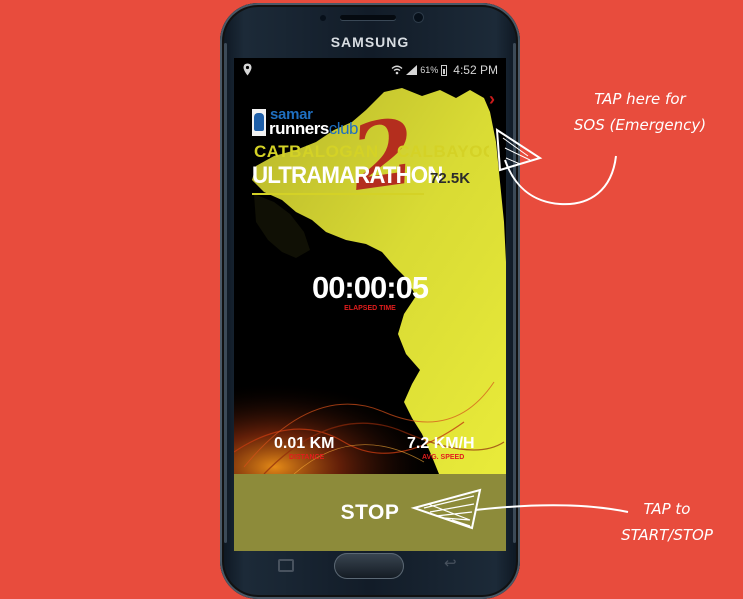  What do you see at coordinates (640, 99) in the screenshot?
I see `sos-annotation-line-1: TAP here for` at bounding box center [640, 99].